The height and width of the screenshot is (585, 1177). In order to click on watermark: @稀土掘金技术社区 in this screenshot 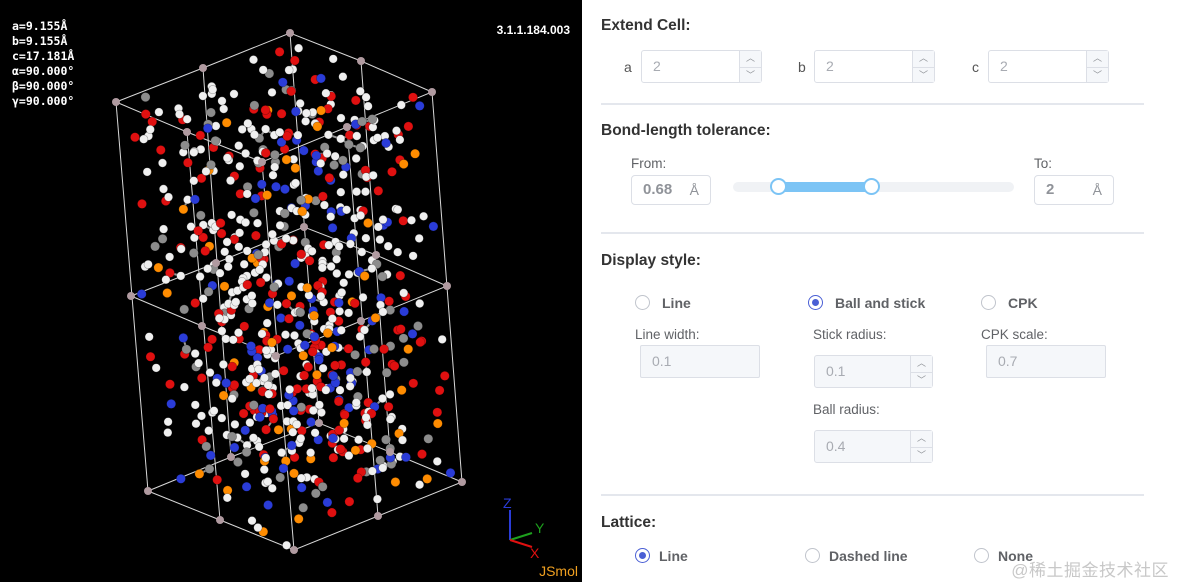, I will do `click(1090, 570)`.